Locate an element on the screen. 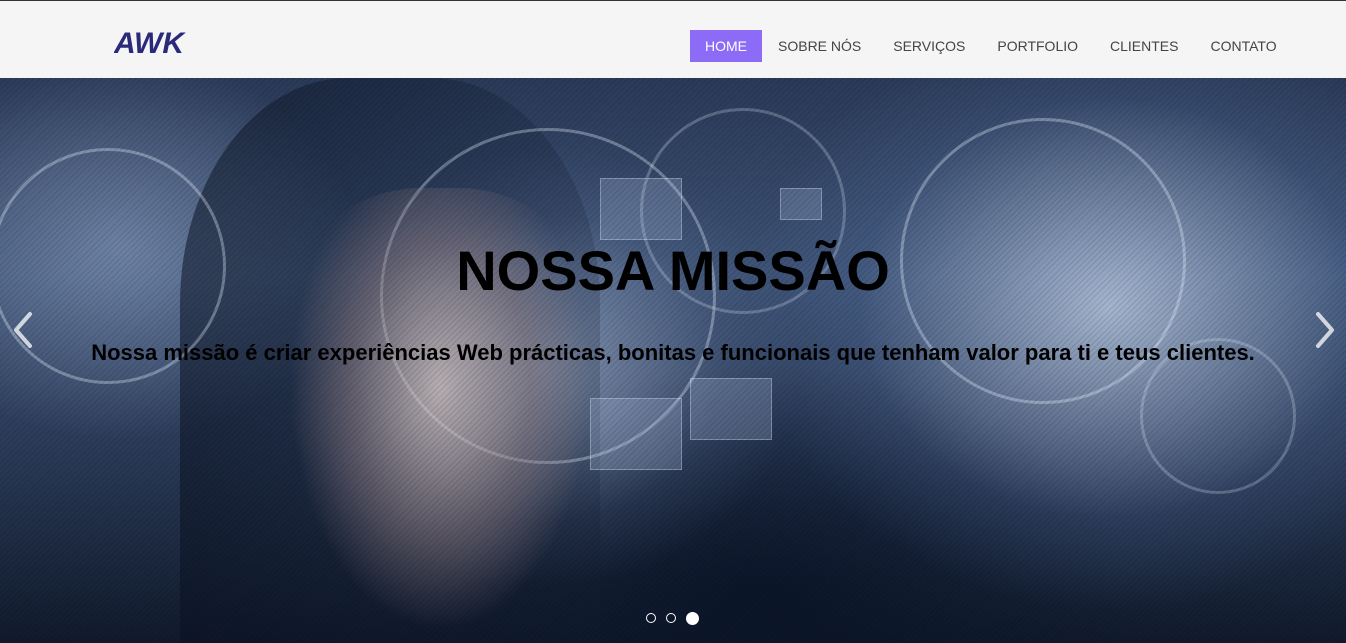  logo-text: AWK is located at coordinates (150, 42).